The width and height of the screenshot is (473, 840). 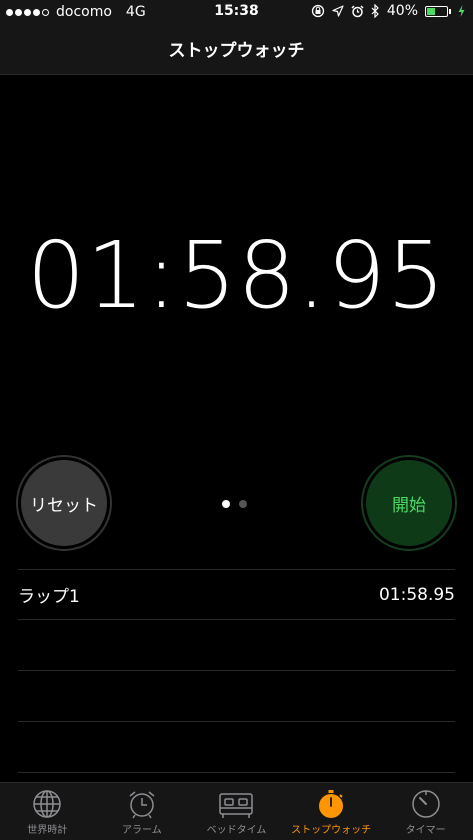 I want to click on lap-row: ラップ1 01:58.95, so click(x=236, y=594).